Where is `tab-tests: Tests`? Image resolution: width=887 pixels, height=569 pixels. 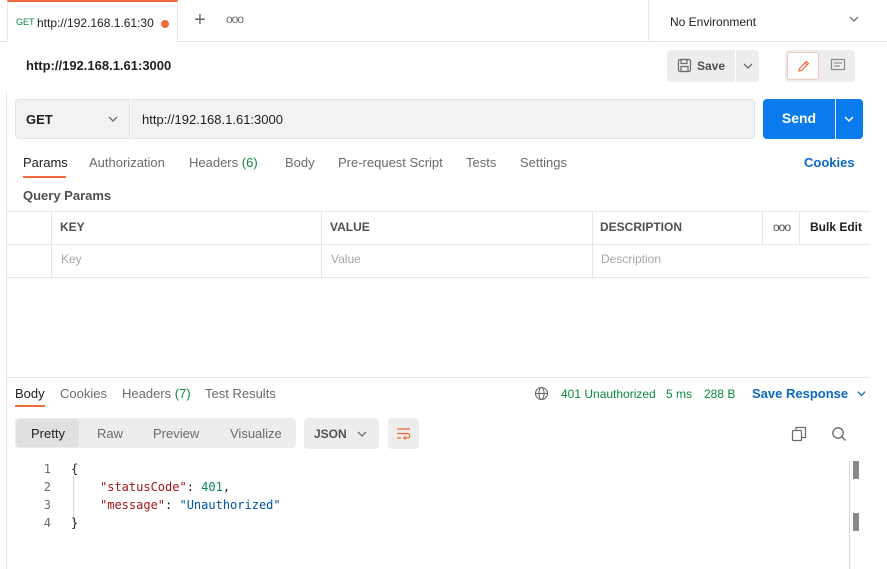
tab-tests: Tests is located at coordinates (481, 162).